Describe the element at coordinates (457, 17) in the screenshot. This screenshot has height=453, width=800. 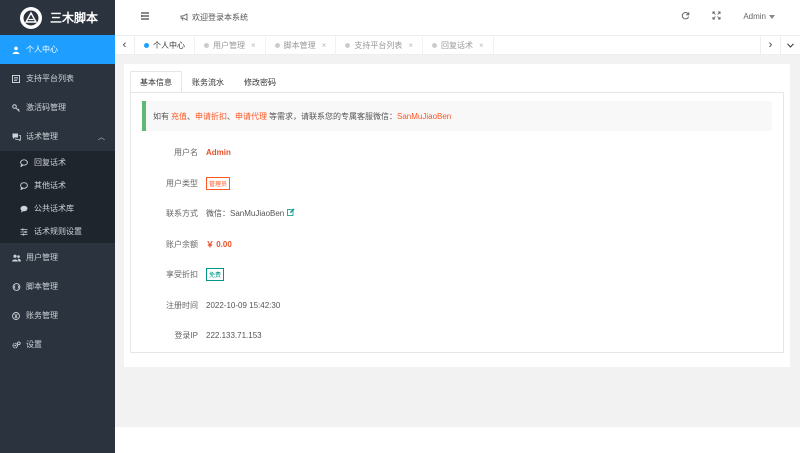
I see `top-header: 欢迎登录本系统 Admin` at that location.